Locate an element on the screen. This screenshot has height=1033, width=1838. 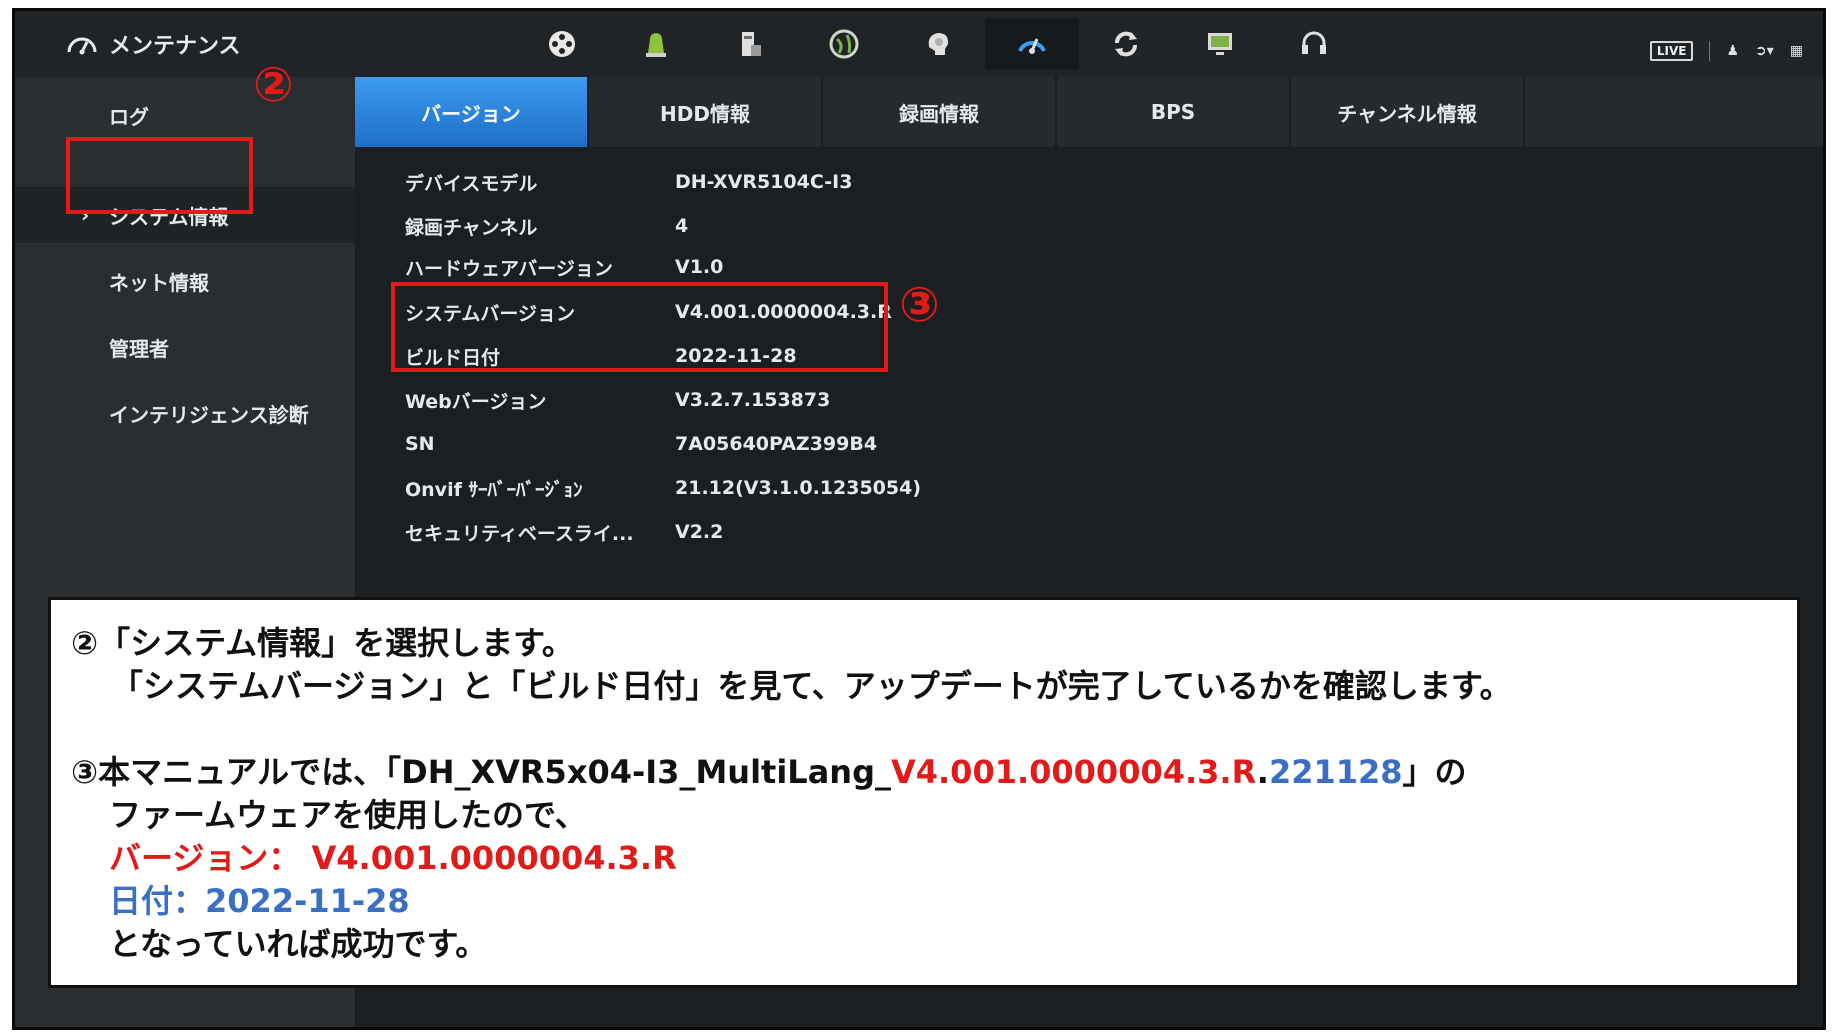
top-right-controls: LIVE ♟ ➲▾ ▦ is located at coordinates (1726, 51).